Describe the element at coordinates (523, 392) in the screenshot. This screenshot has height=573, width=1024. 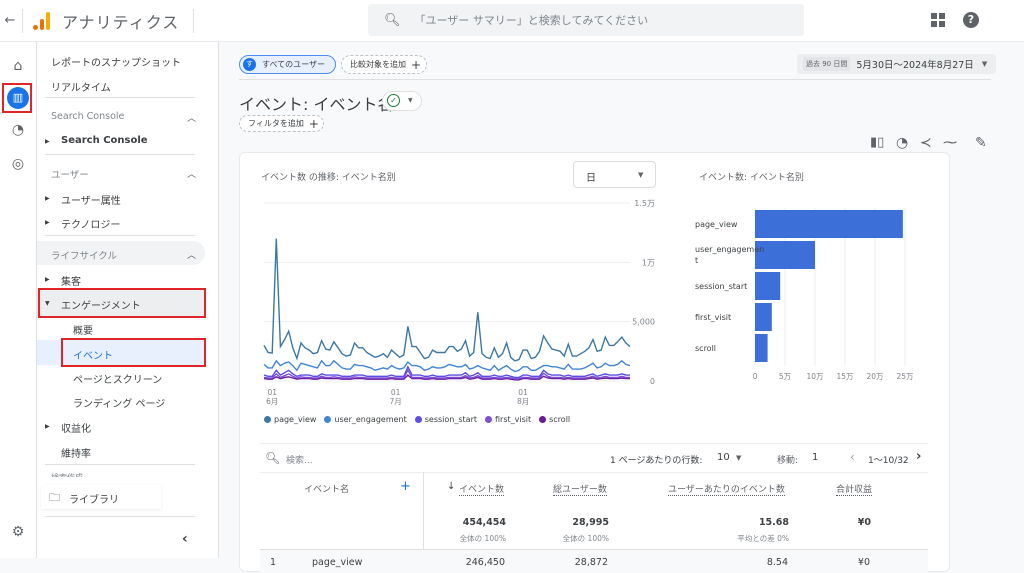
I see `x-tick-label: 01` at that location.